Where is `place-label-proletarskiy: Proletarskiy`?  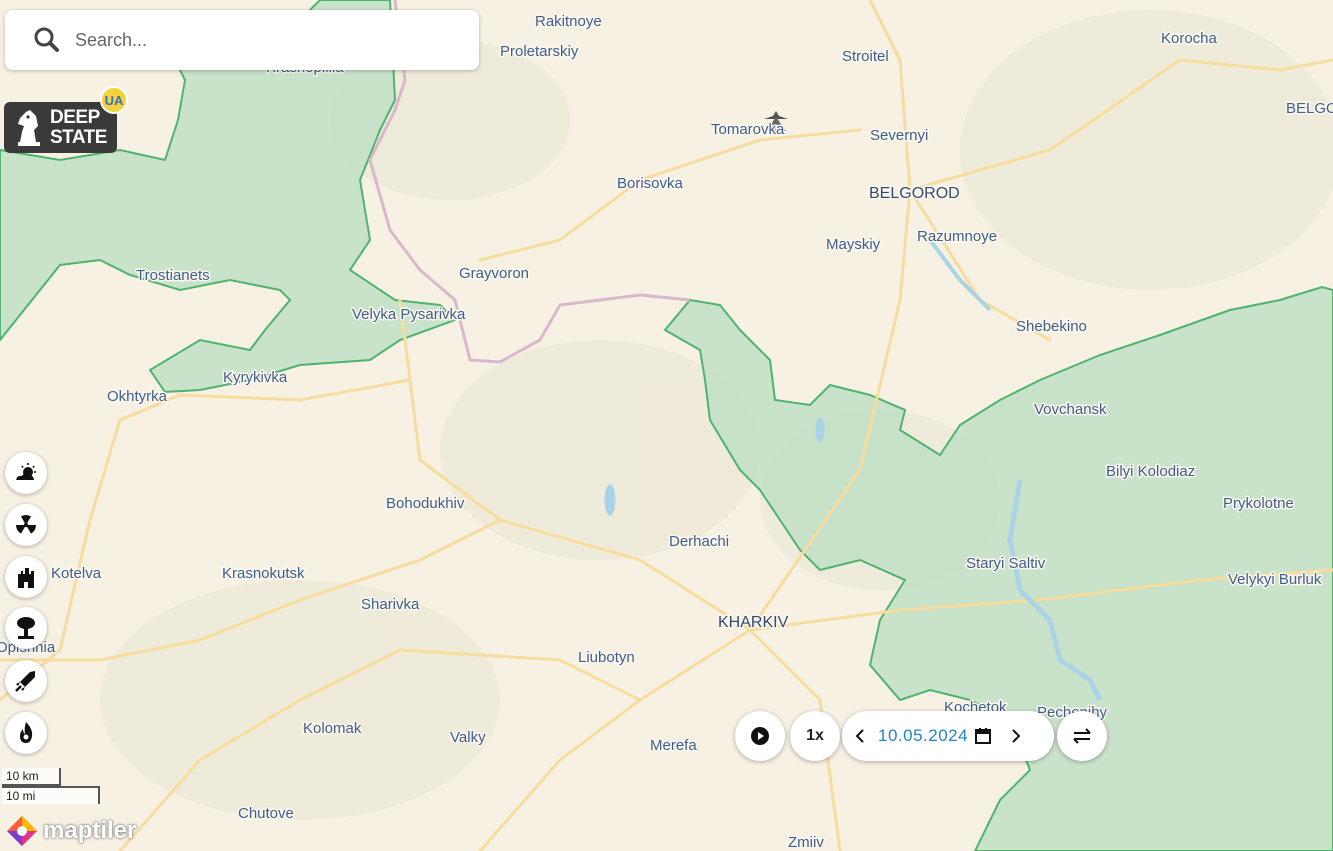
place-label-proletarskiy: Proletarskiy is located at coordinates (539, 51).